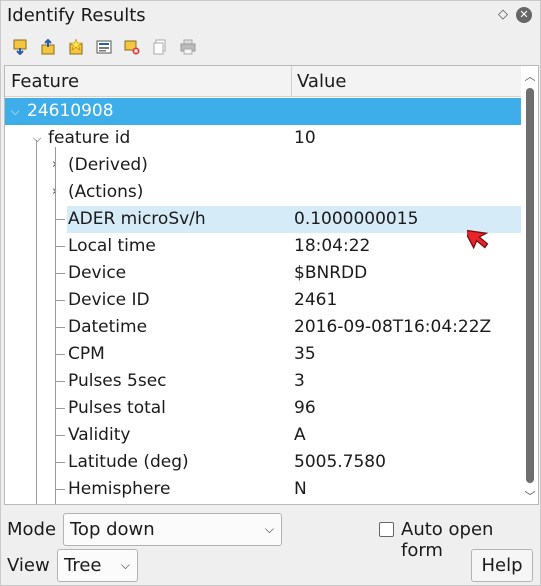  What do you see at coordinates (48, 47) in the screenshot?
I see `collapse-all-icon` at bounding box center [48, 47].